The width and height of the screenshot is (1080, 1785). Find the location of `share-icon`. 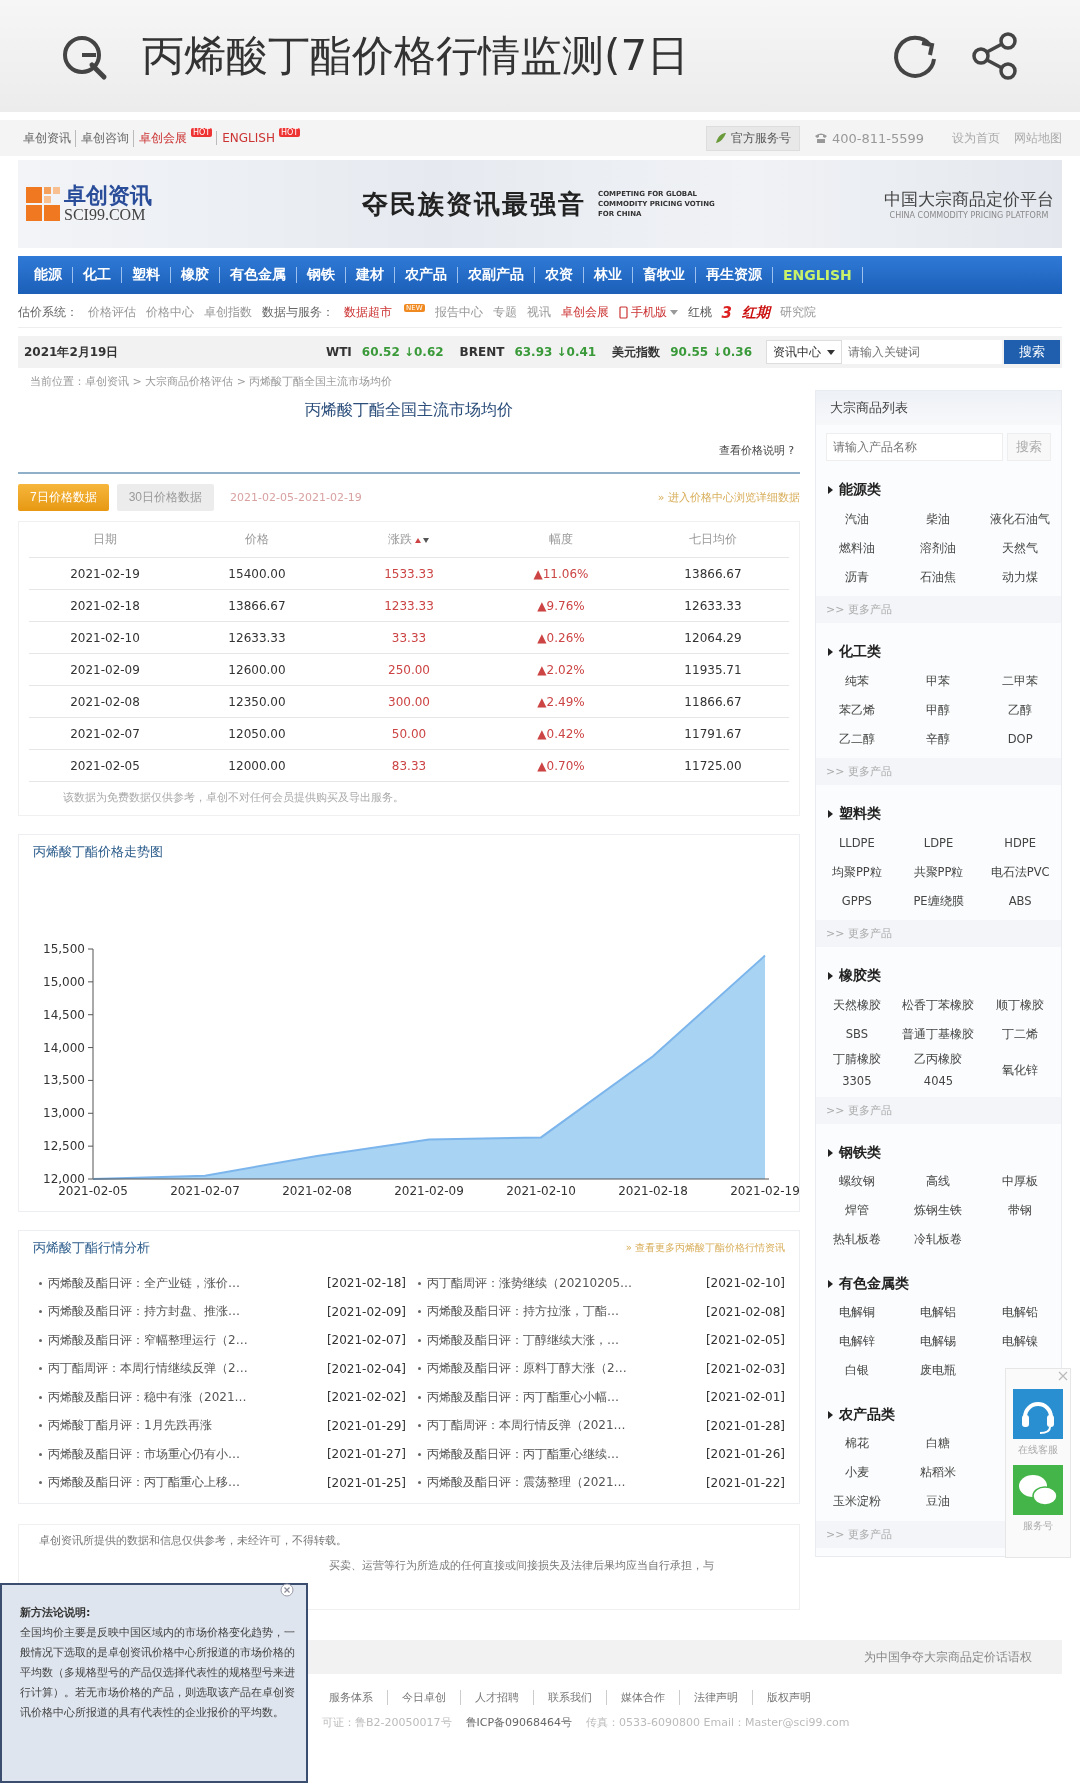

share-icon is located at coordinates (995, 56).